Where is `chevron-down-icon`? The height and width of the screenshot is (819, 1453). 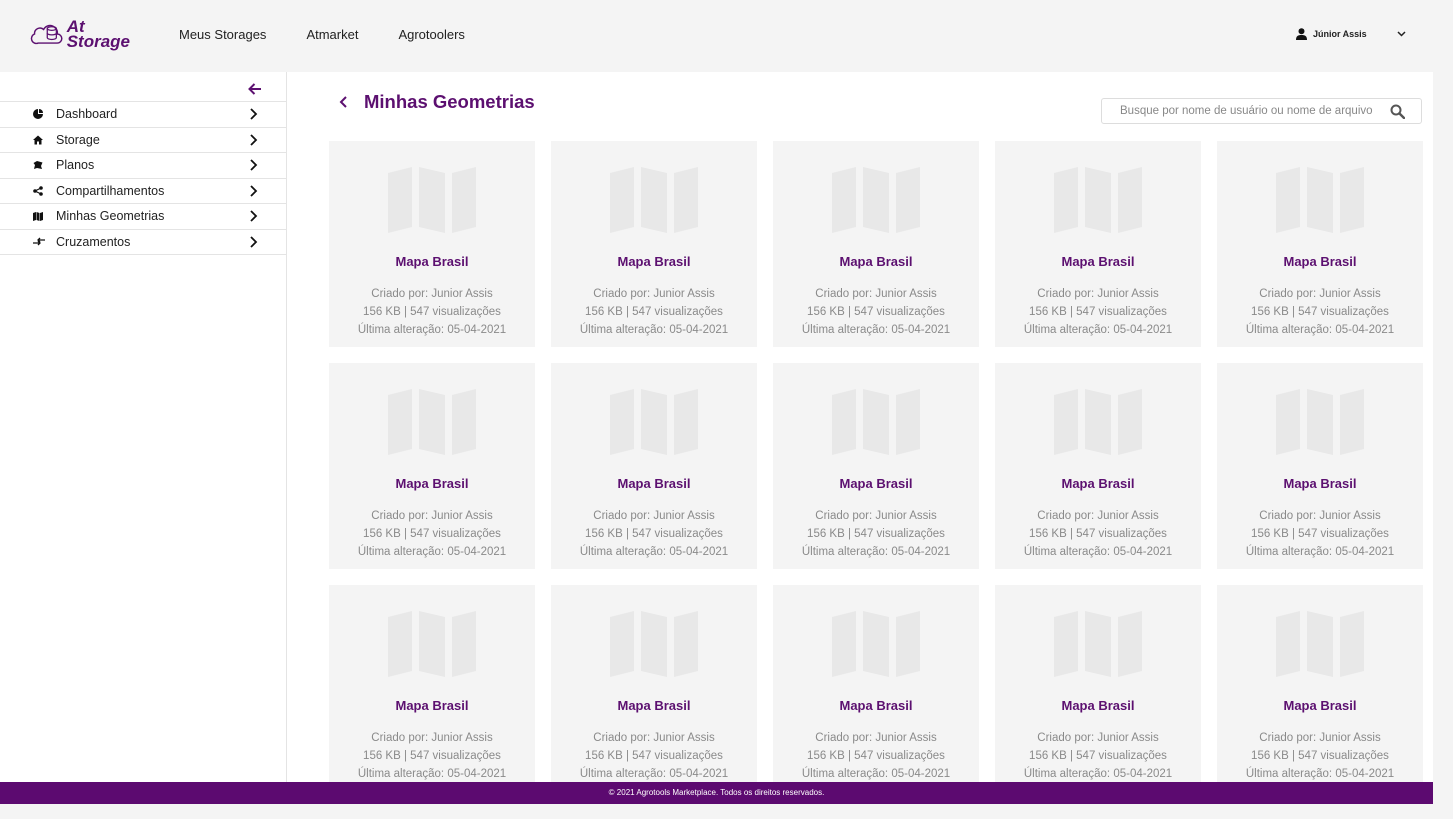
chevron-down-icon is located at coordinates (1401, 34).